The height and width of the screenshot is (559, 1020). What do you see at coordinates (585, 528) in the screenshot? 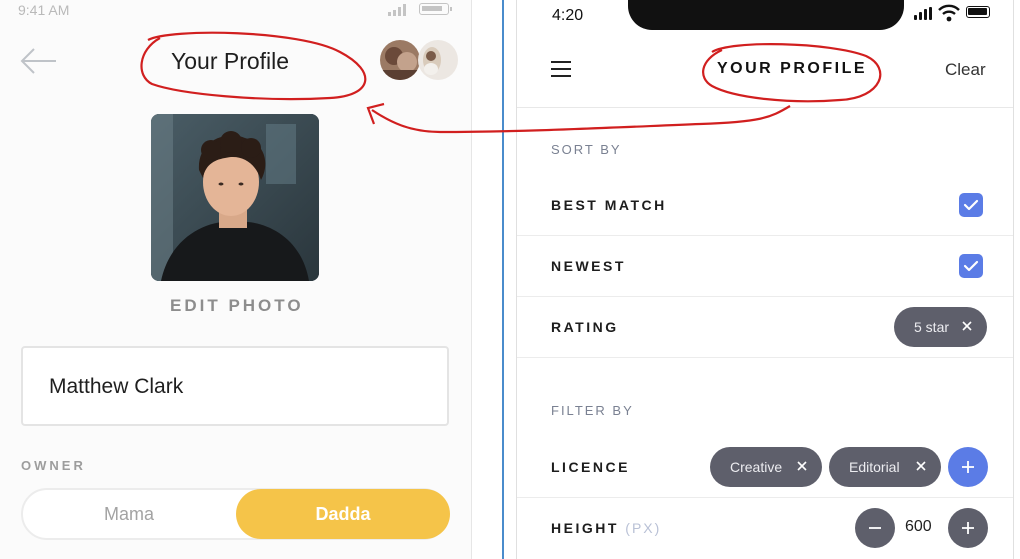
I see `height-label-text: HEIGHT` at bounding box center [585, 528].